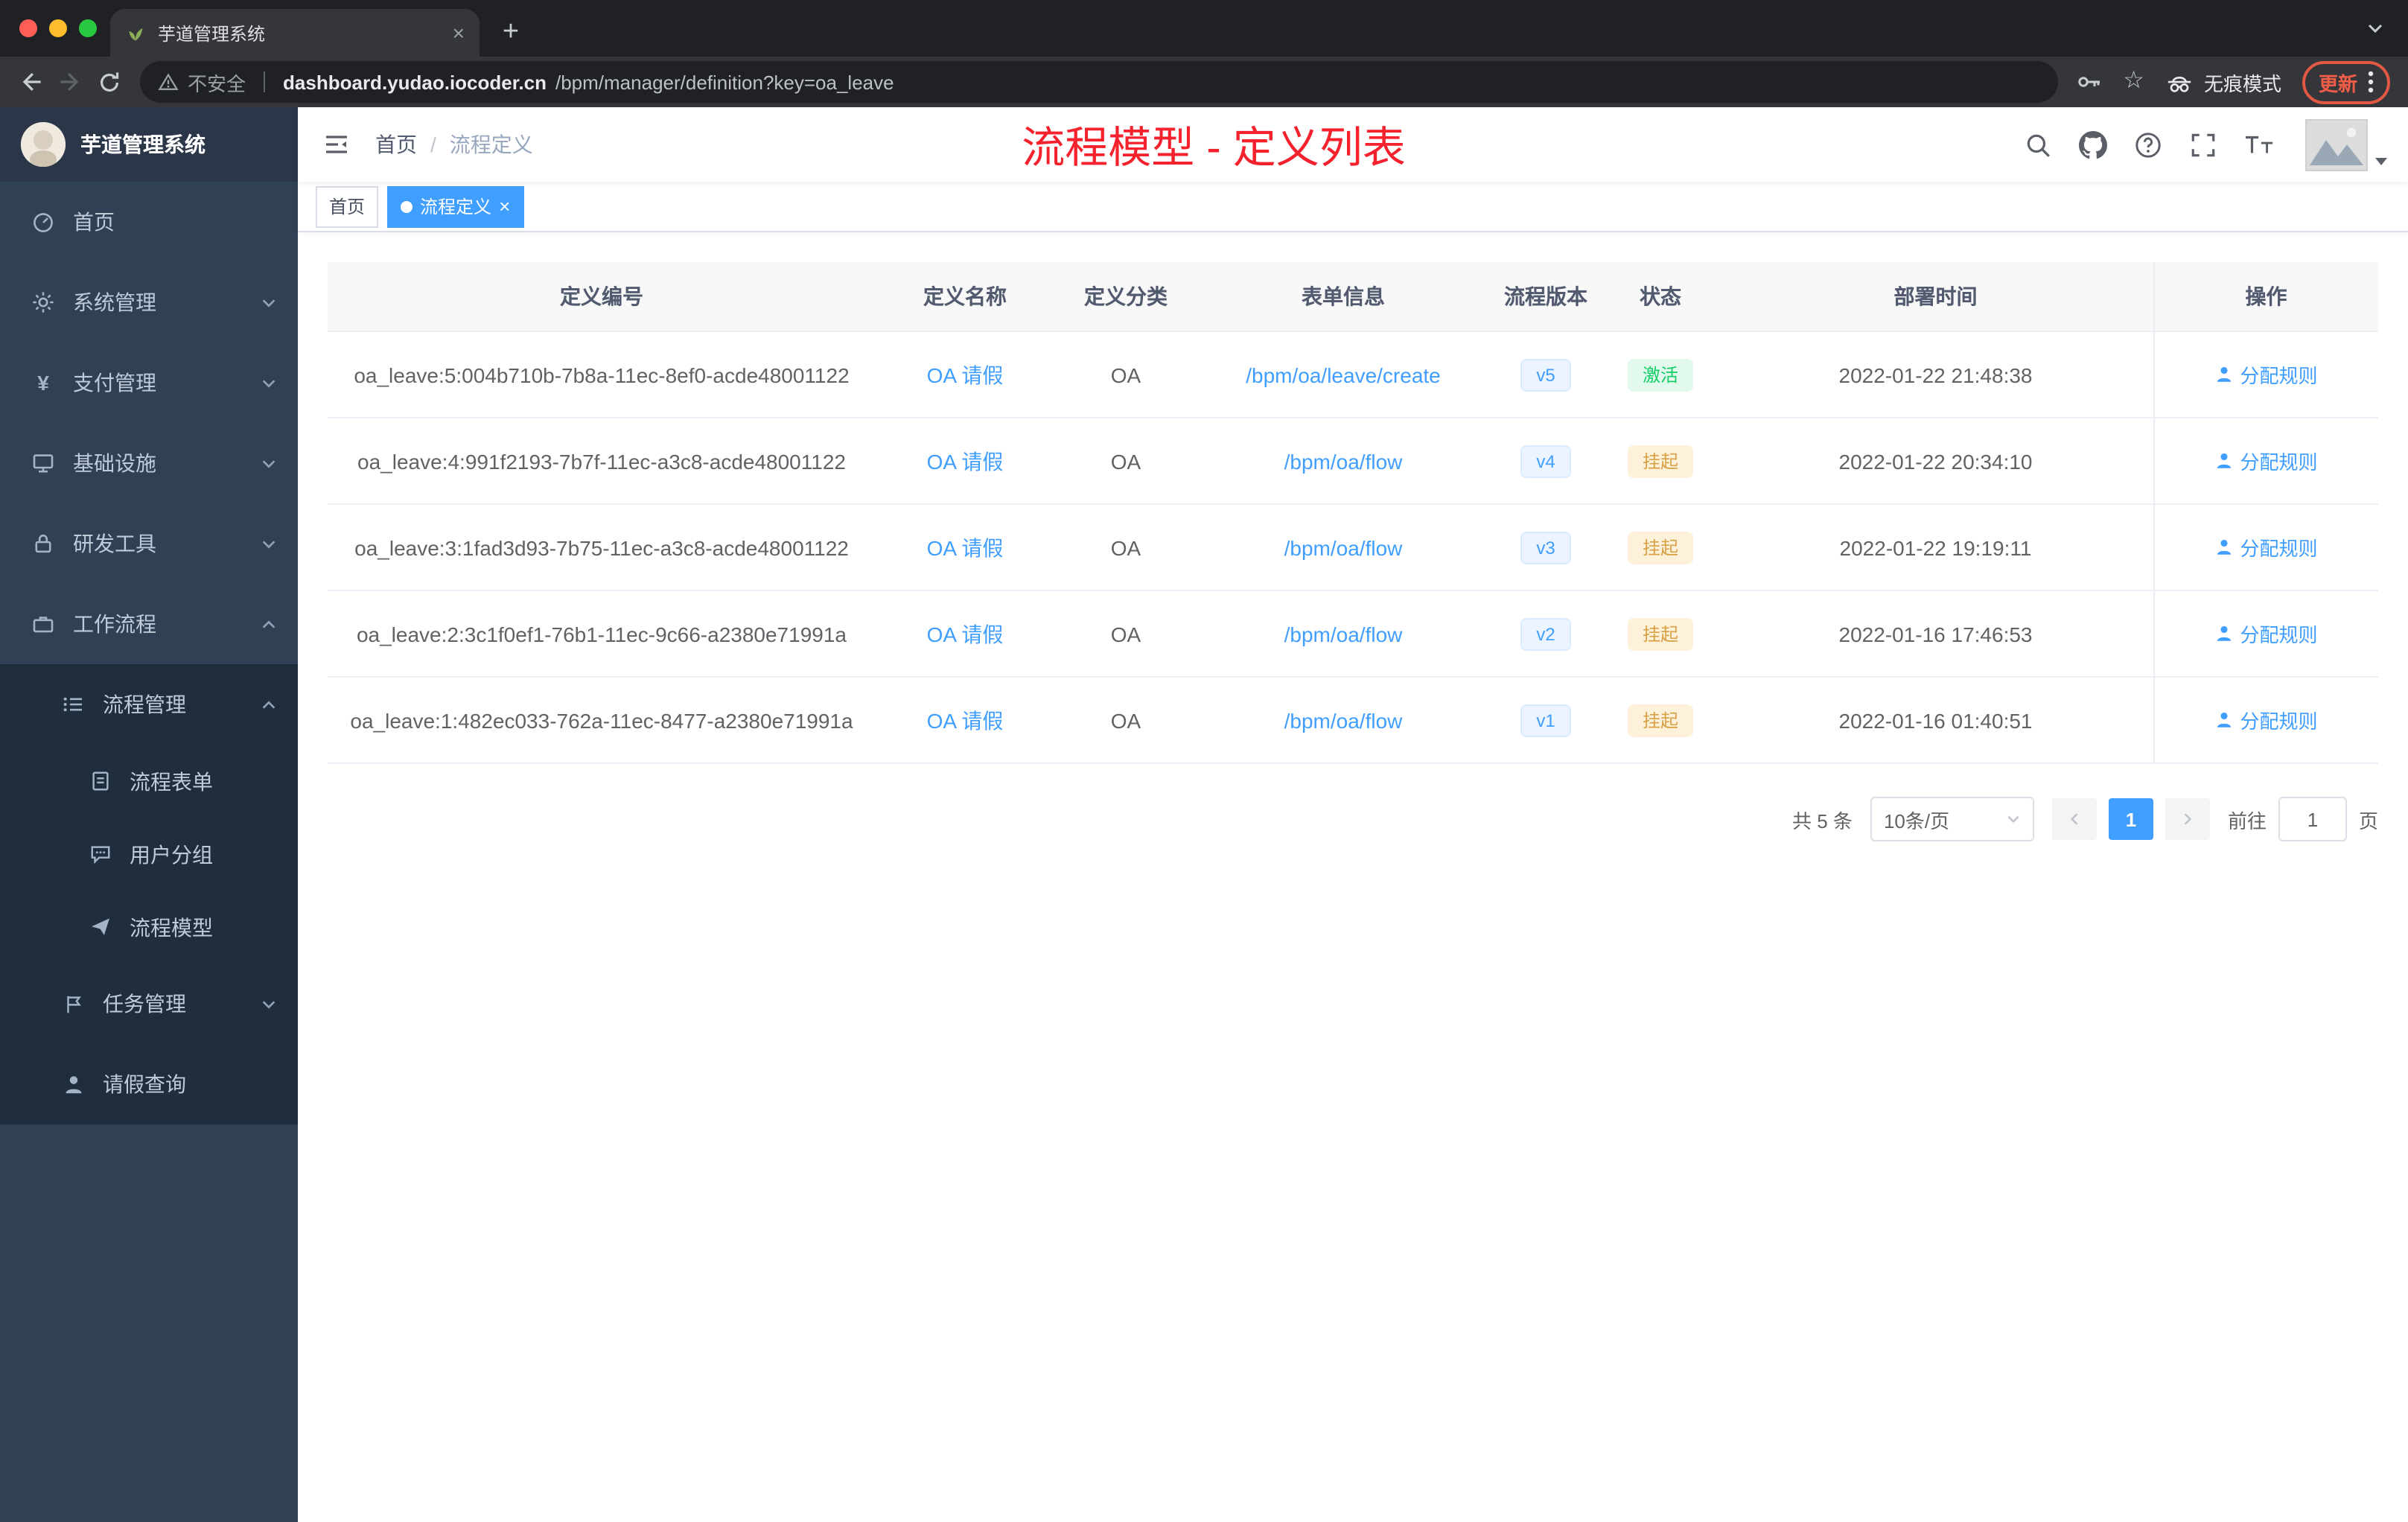 The height and width of the screenshot is (1522, 2408). What do you see at coordinates (28, 28) in the screenshot?
I see `close-window-button` at bounding box center [28, 28].